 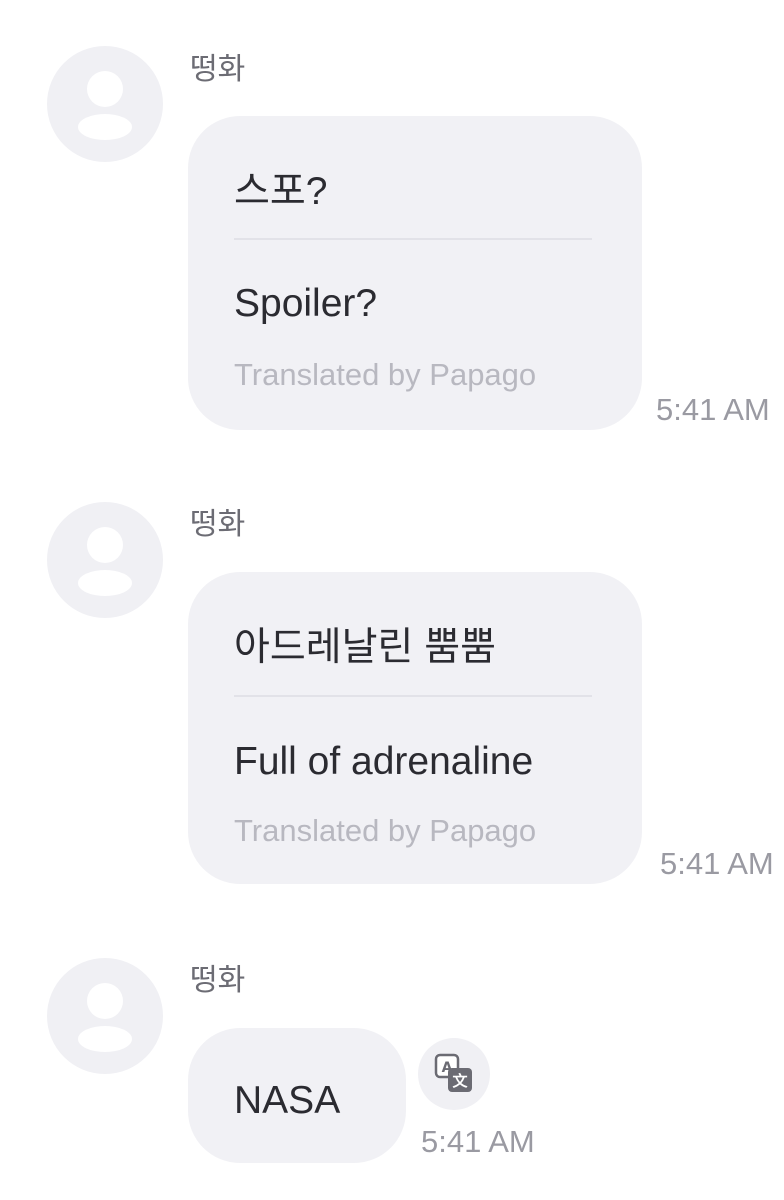 I want to click on translate-icon: A 文, so click(x=453, y=1072).